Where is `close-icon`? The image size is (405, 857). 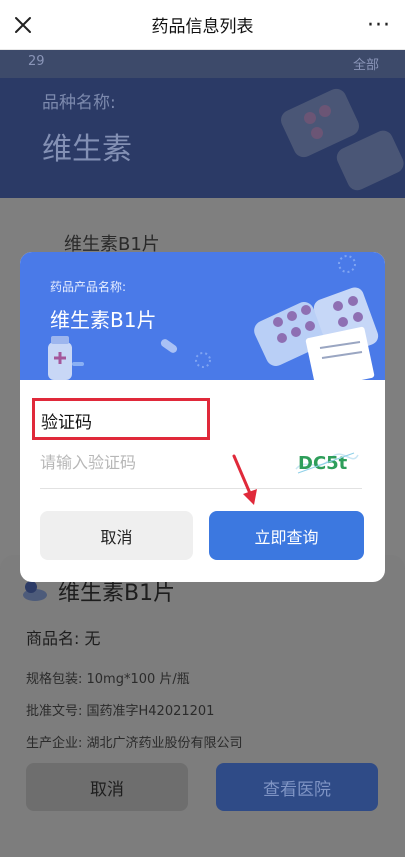 close-icon is located at coordinates (23, 25).